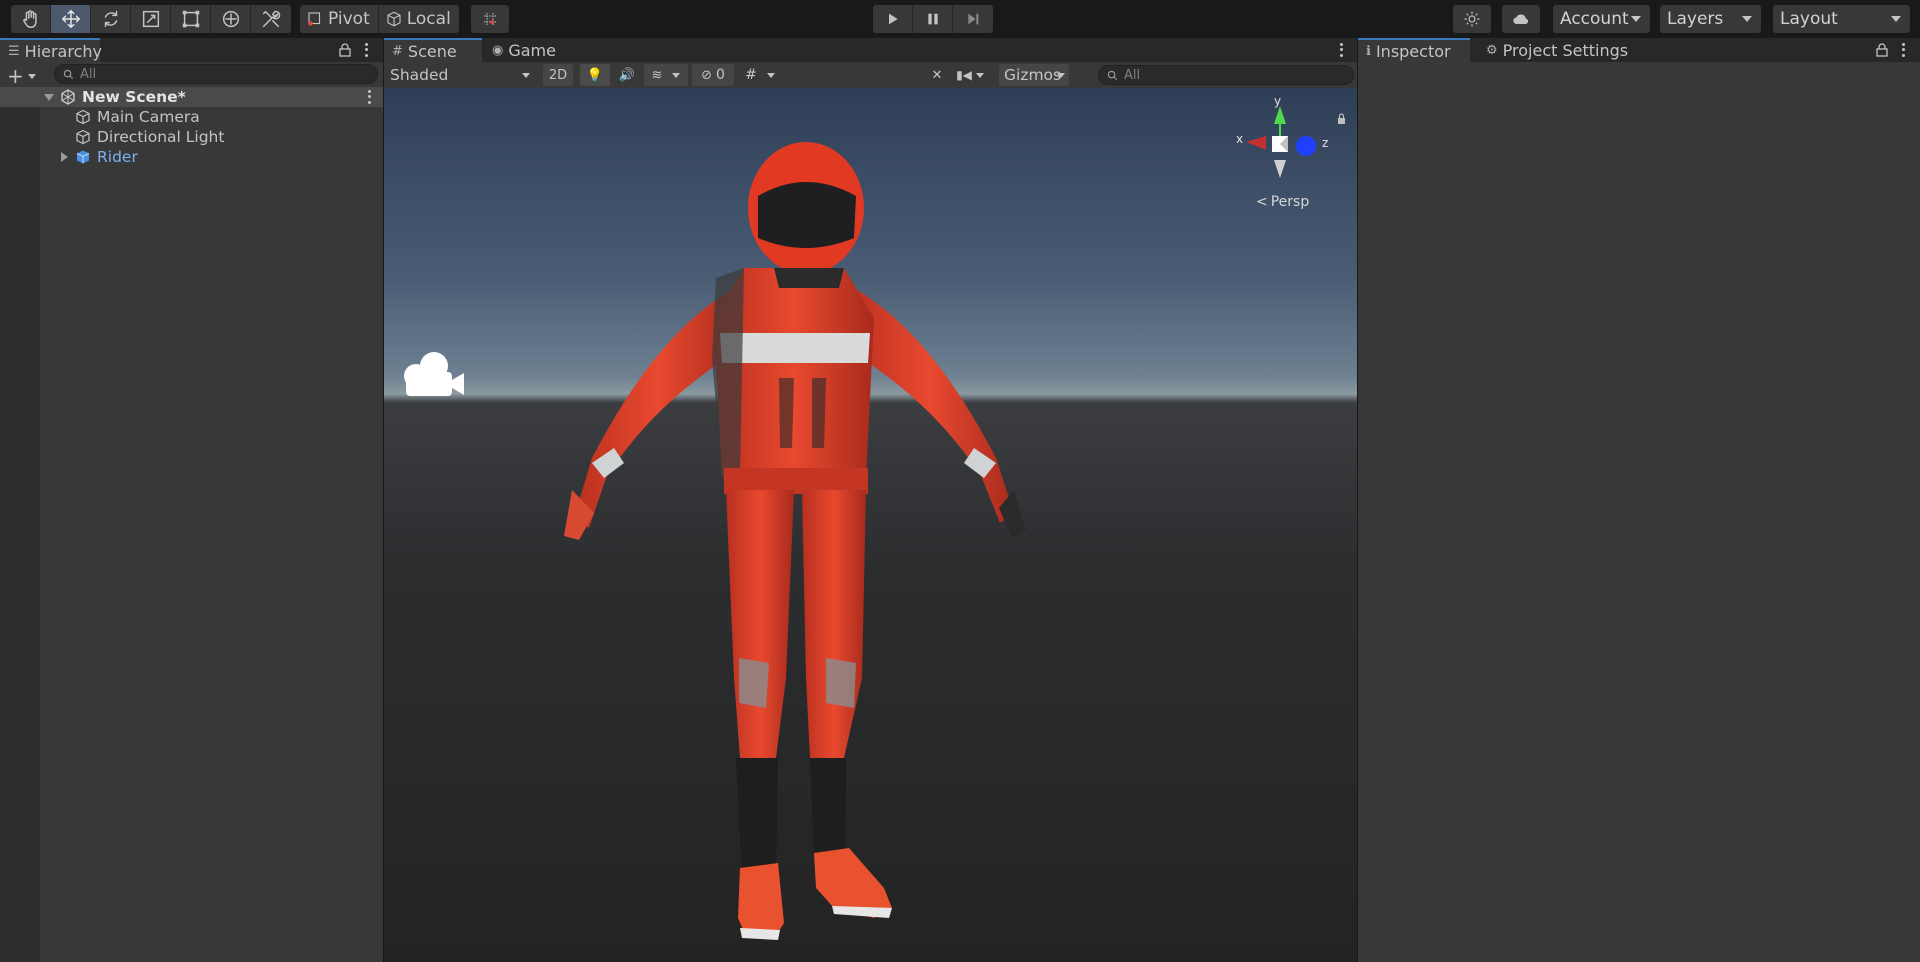 Image resolution: width=1920 pixels, height=962 pixels. What do you see at coordinates (191, 50) in the screenshot?
I see `hierarchy-tabbar: ☰ Hierarchy` at bounding box center [191, 50].